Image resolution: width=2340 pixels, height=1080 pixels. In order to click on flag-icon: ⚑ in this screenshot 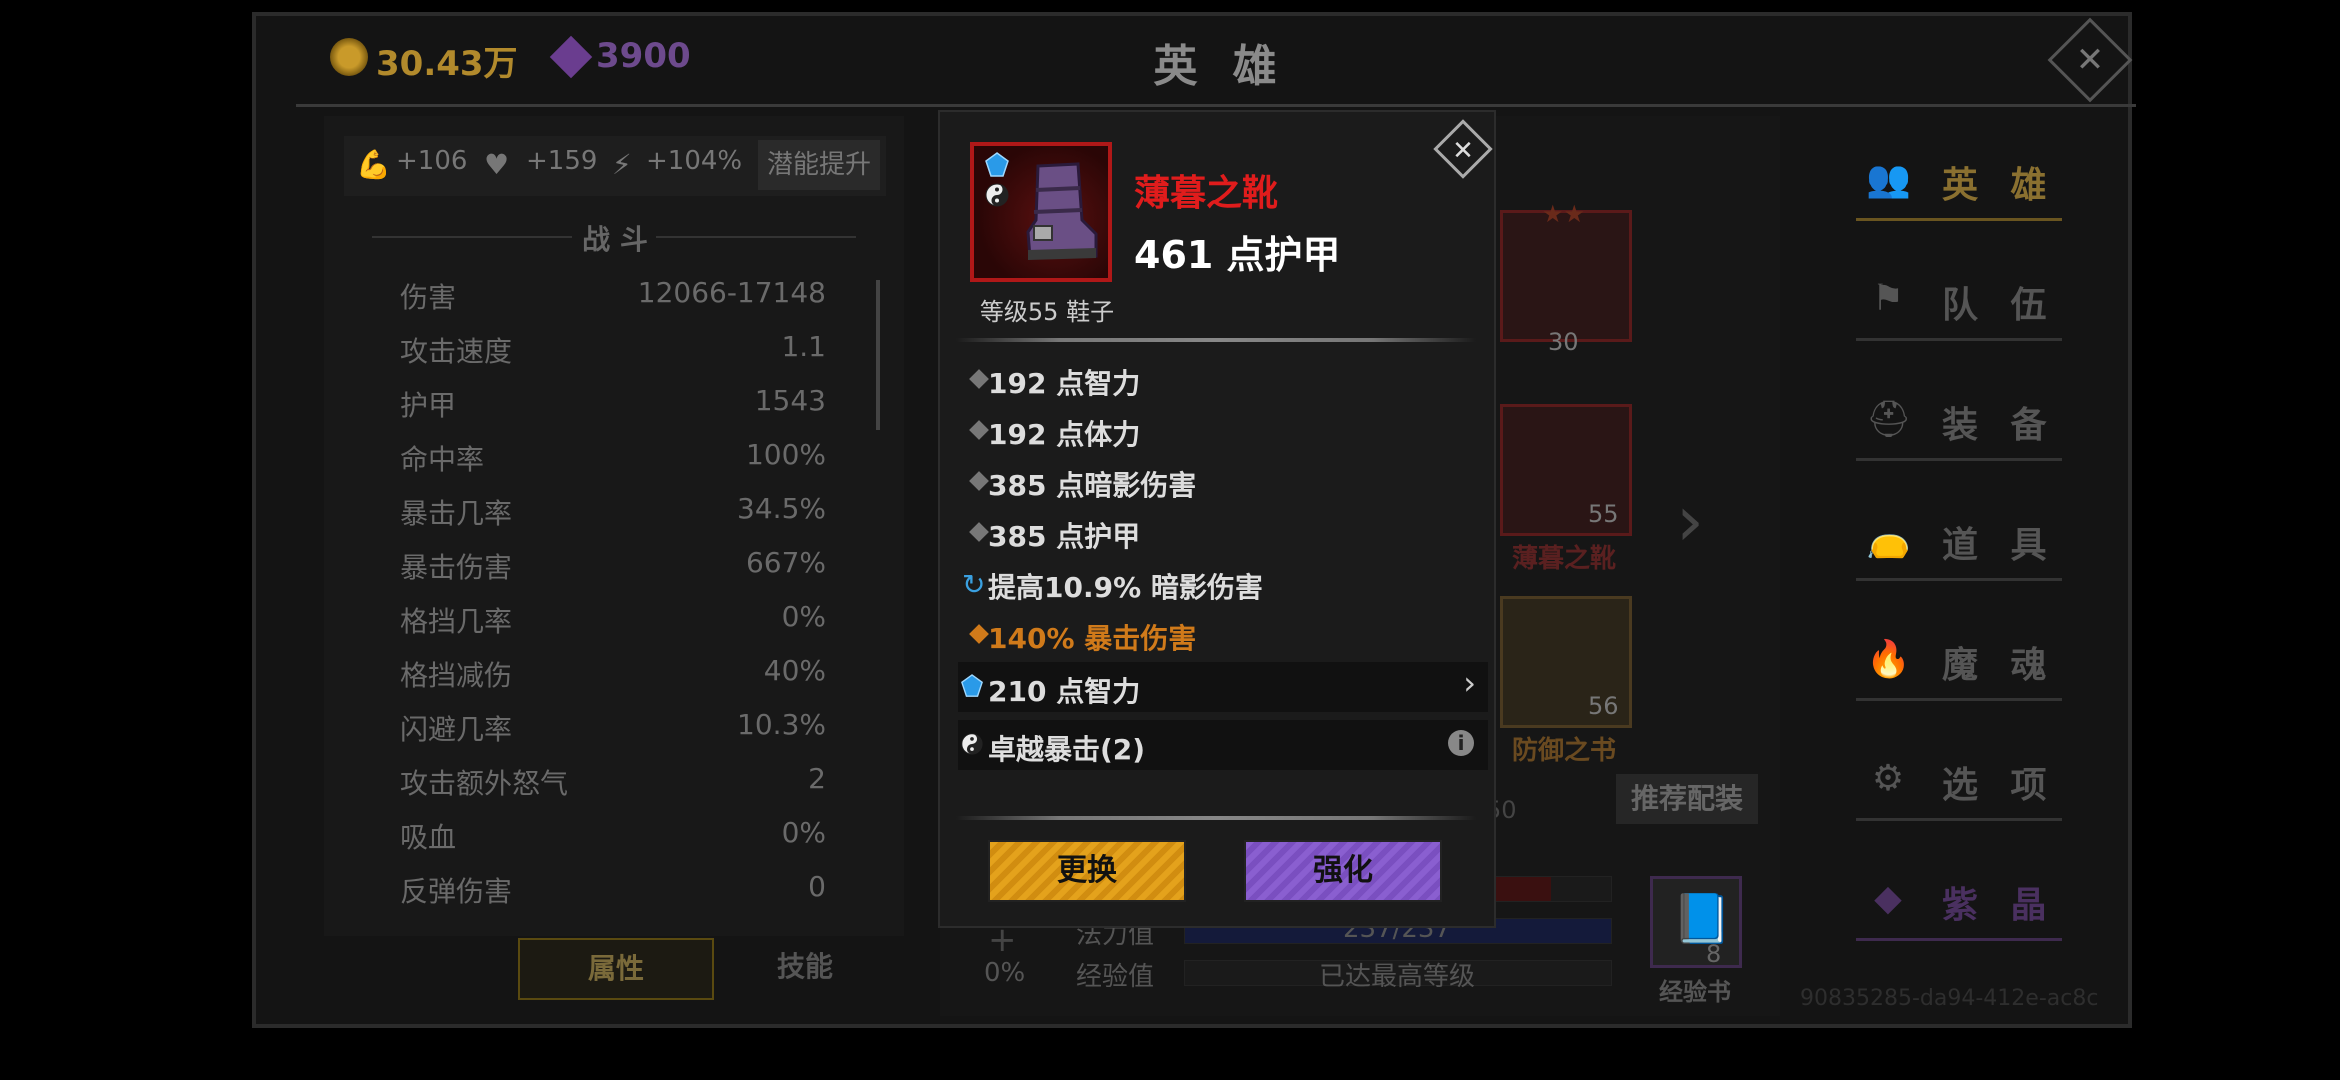, I will do `click(1888, 298)`.